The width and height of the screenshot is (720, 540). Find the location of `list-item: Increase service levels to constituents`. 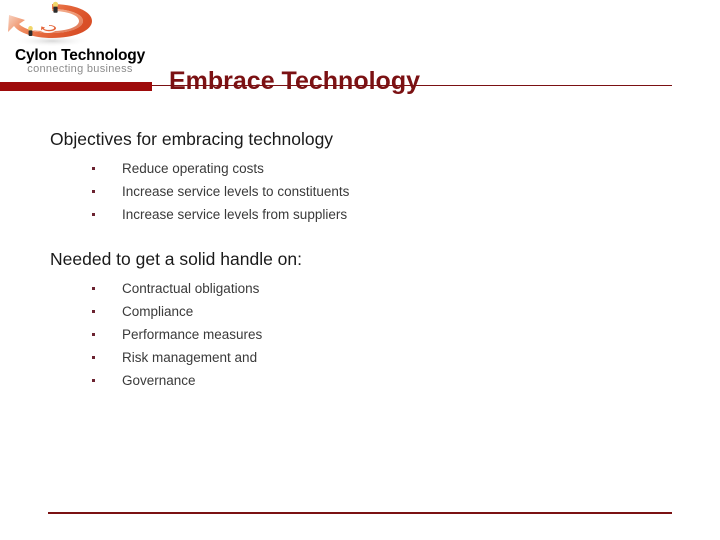

list-item: Increase service levels to constituents is located at coordinates (360, 191).